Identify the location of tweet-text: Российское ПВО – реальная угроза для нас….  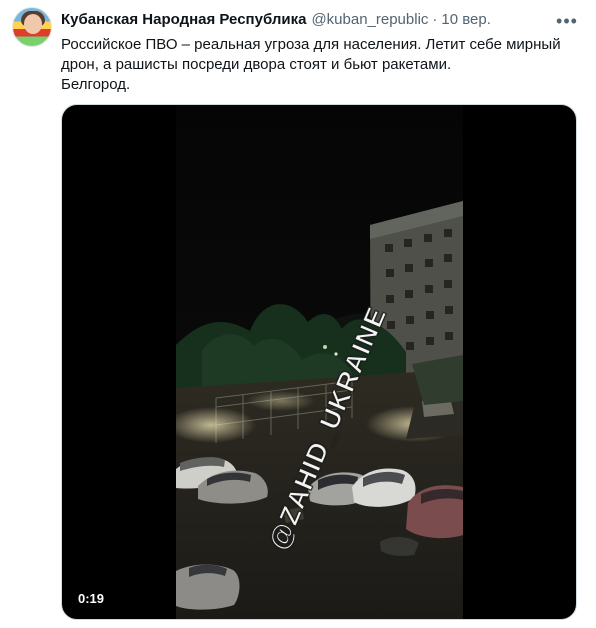
(315, 65).